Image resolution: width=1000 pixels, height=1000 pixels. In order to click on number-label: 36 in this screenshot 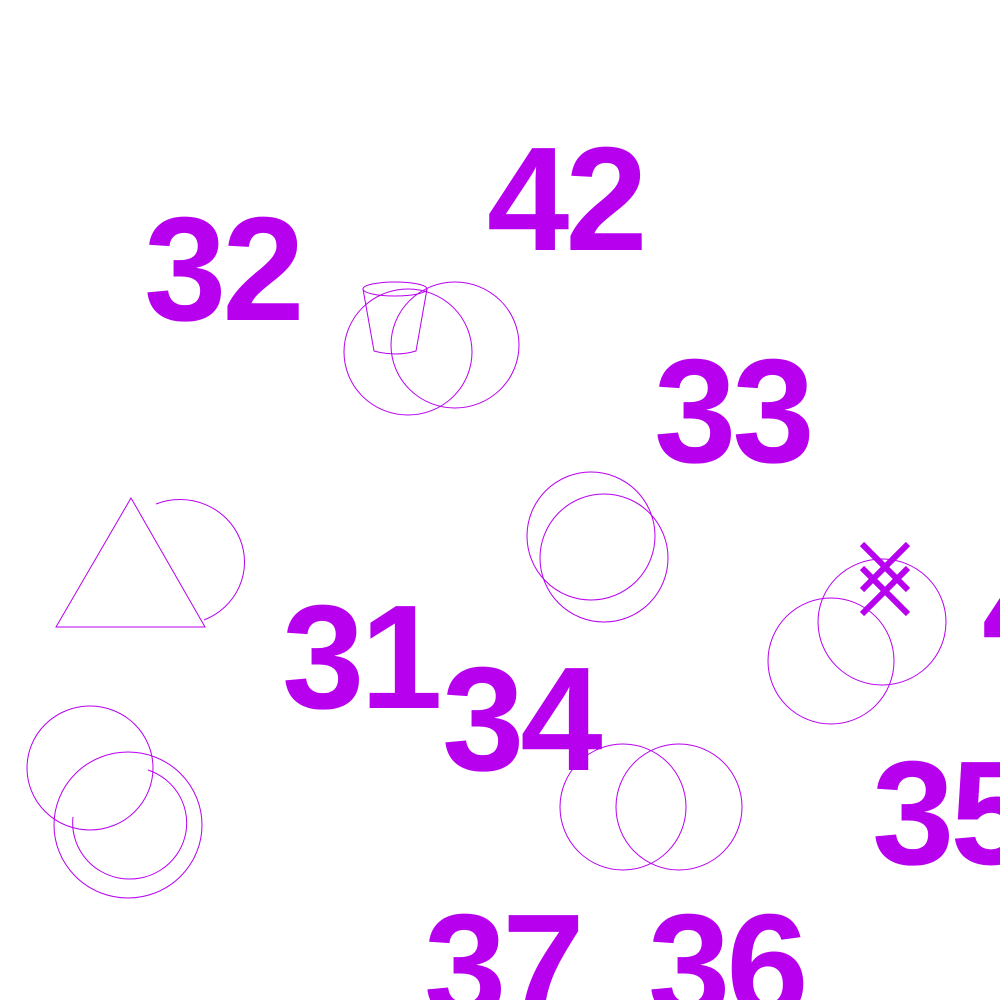, I will do `click(728, 942)`.